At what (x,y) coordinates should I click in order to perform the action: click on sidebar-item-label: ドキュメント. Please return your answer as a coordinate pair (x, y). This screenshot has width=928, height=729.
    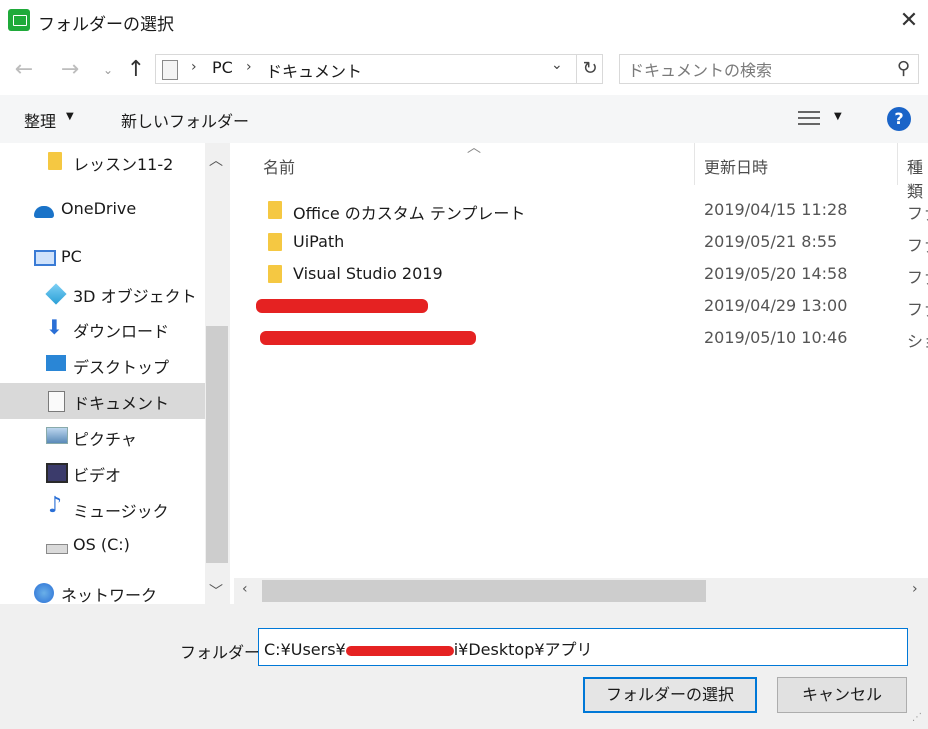
    Looking at the image, I should click on (121, 403).